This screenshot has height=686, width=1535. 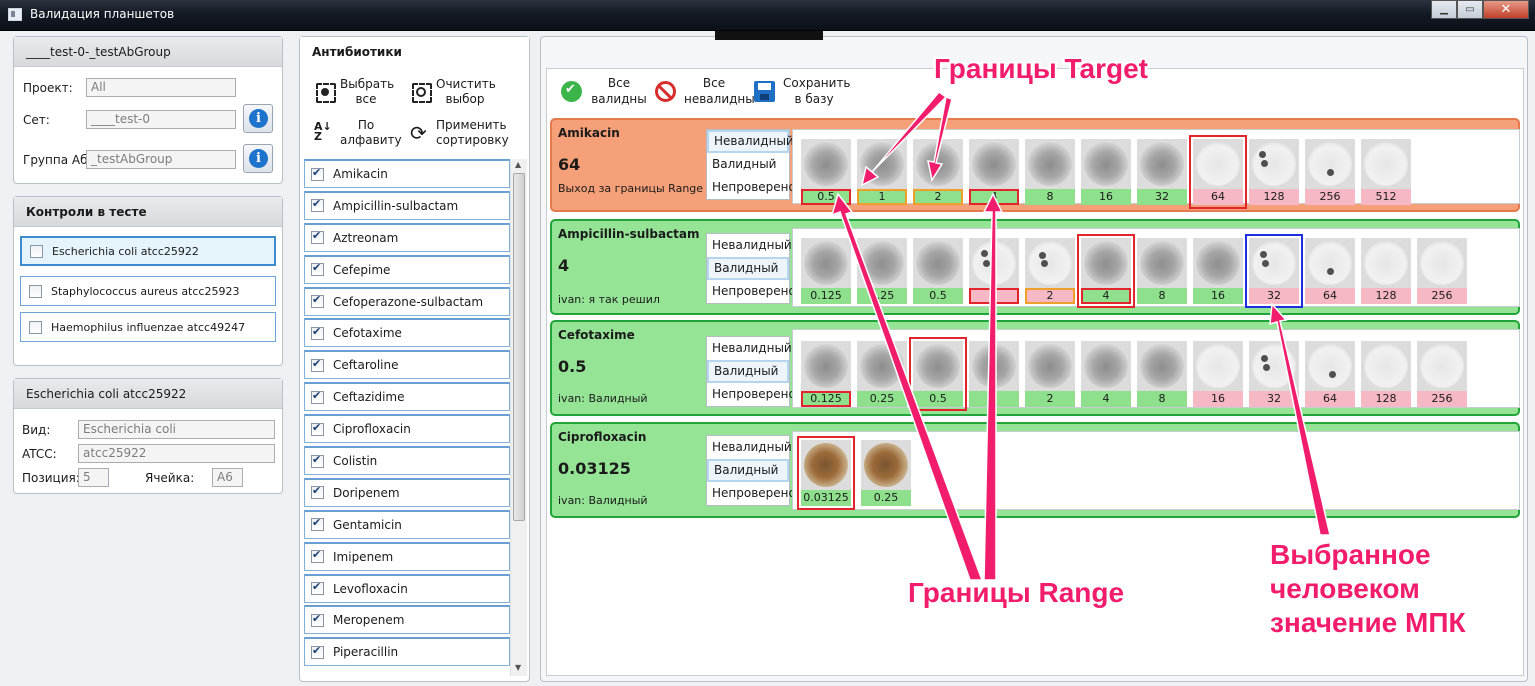 I want to click on group-info-button, so click(x=258, y=158).